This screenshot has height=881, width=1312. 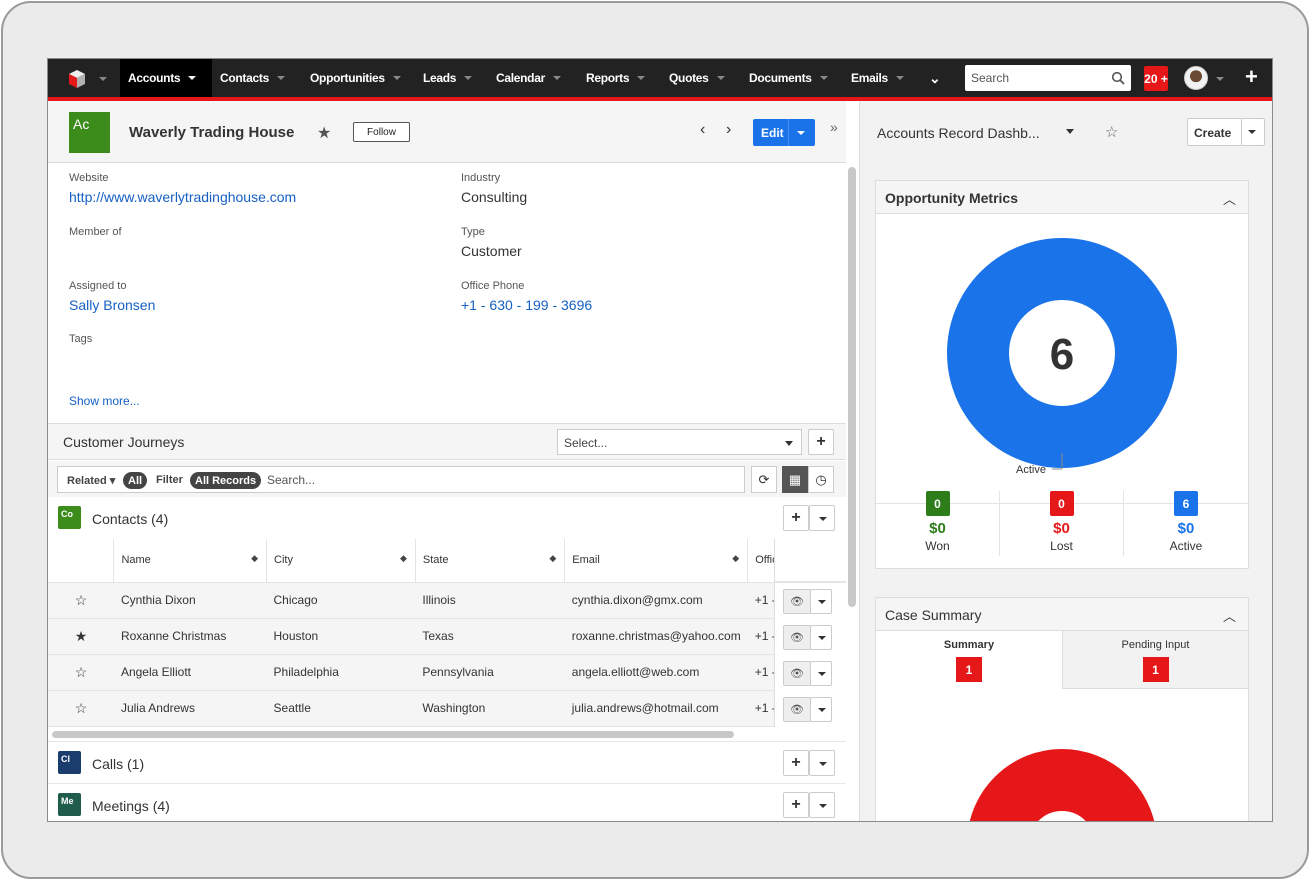 What do you see at coordinates (795, 479) in the screenshot?
I see `list-view-grid-icon: ▦` at bounding box center [795, 479].